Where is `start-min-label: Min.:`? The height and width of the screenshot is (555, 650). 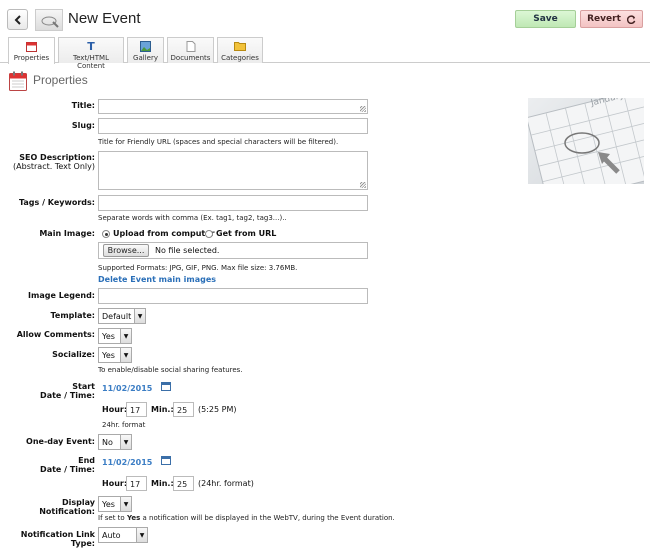 start-min-label: Min.: is located at coordinates (162, 409).